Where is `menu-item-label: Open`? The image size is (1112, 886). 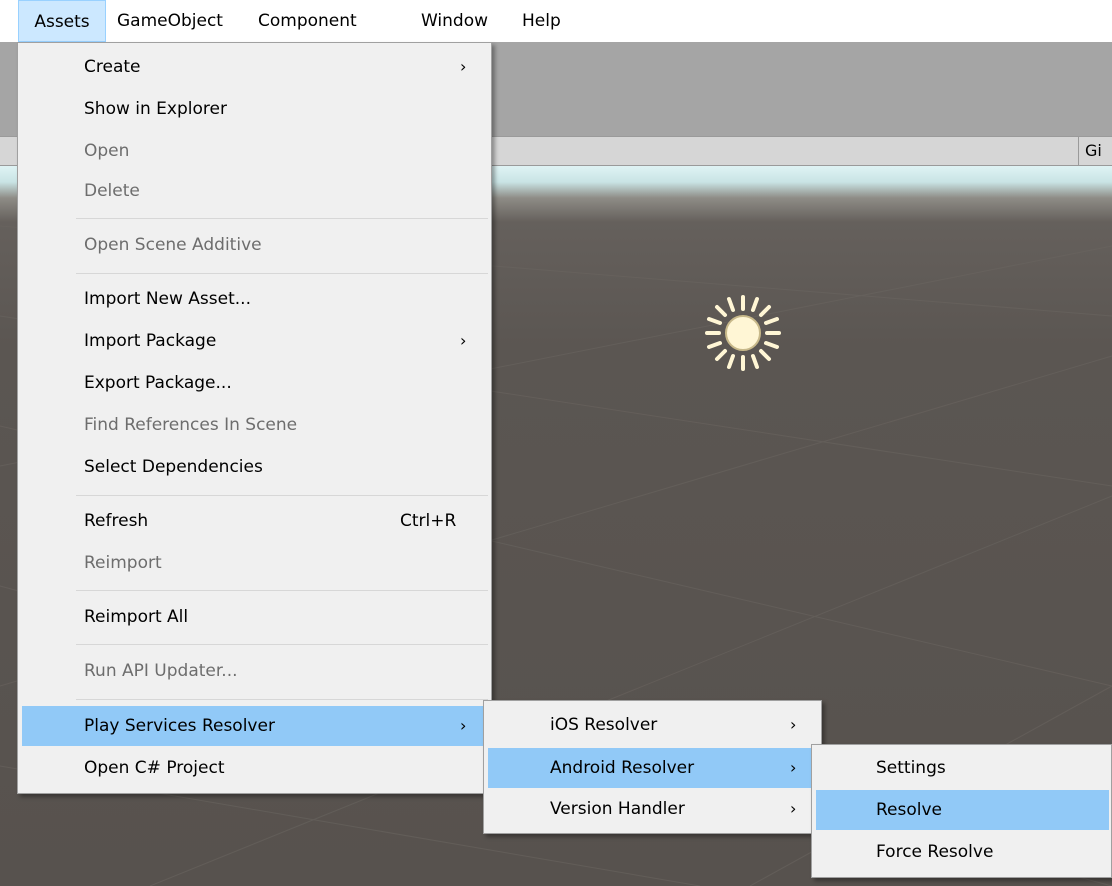
menu-item-label: Open is located at coordinates (107, 151).